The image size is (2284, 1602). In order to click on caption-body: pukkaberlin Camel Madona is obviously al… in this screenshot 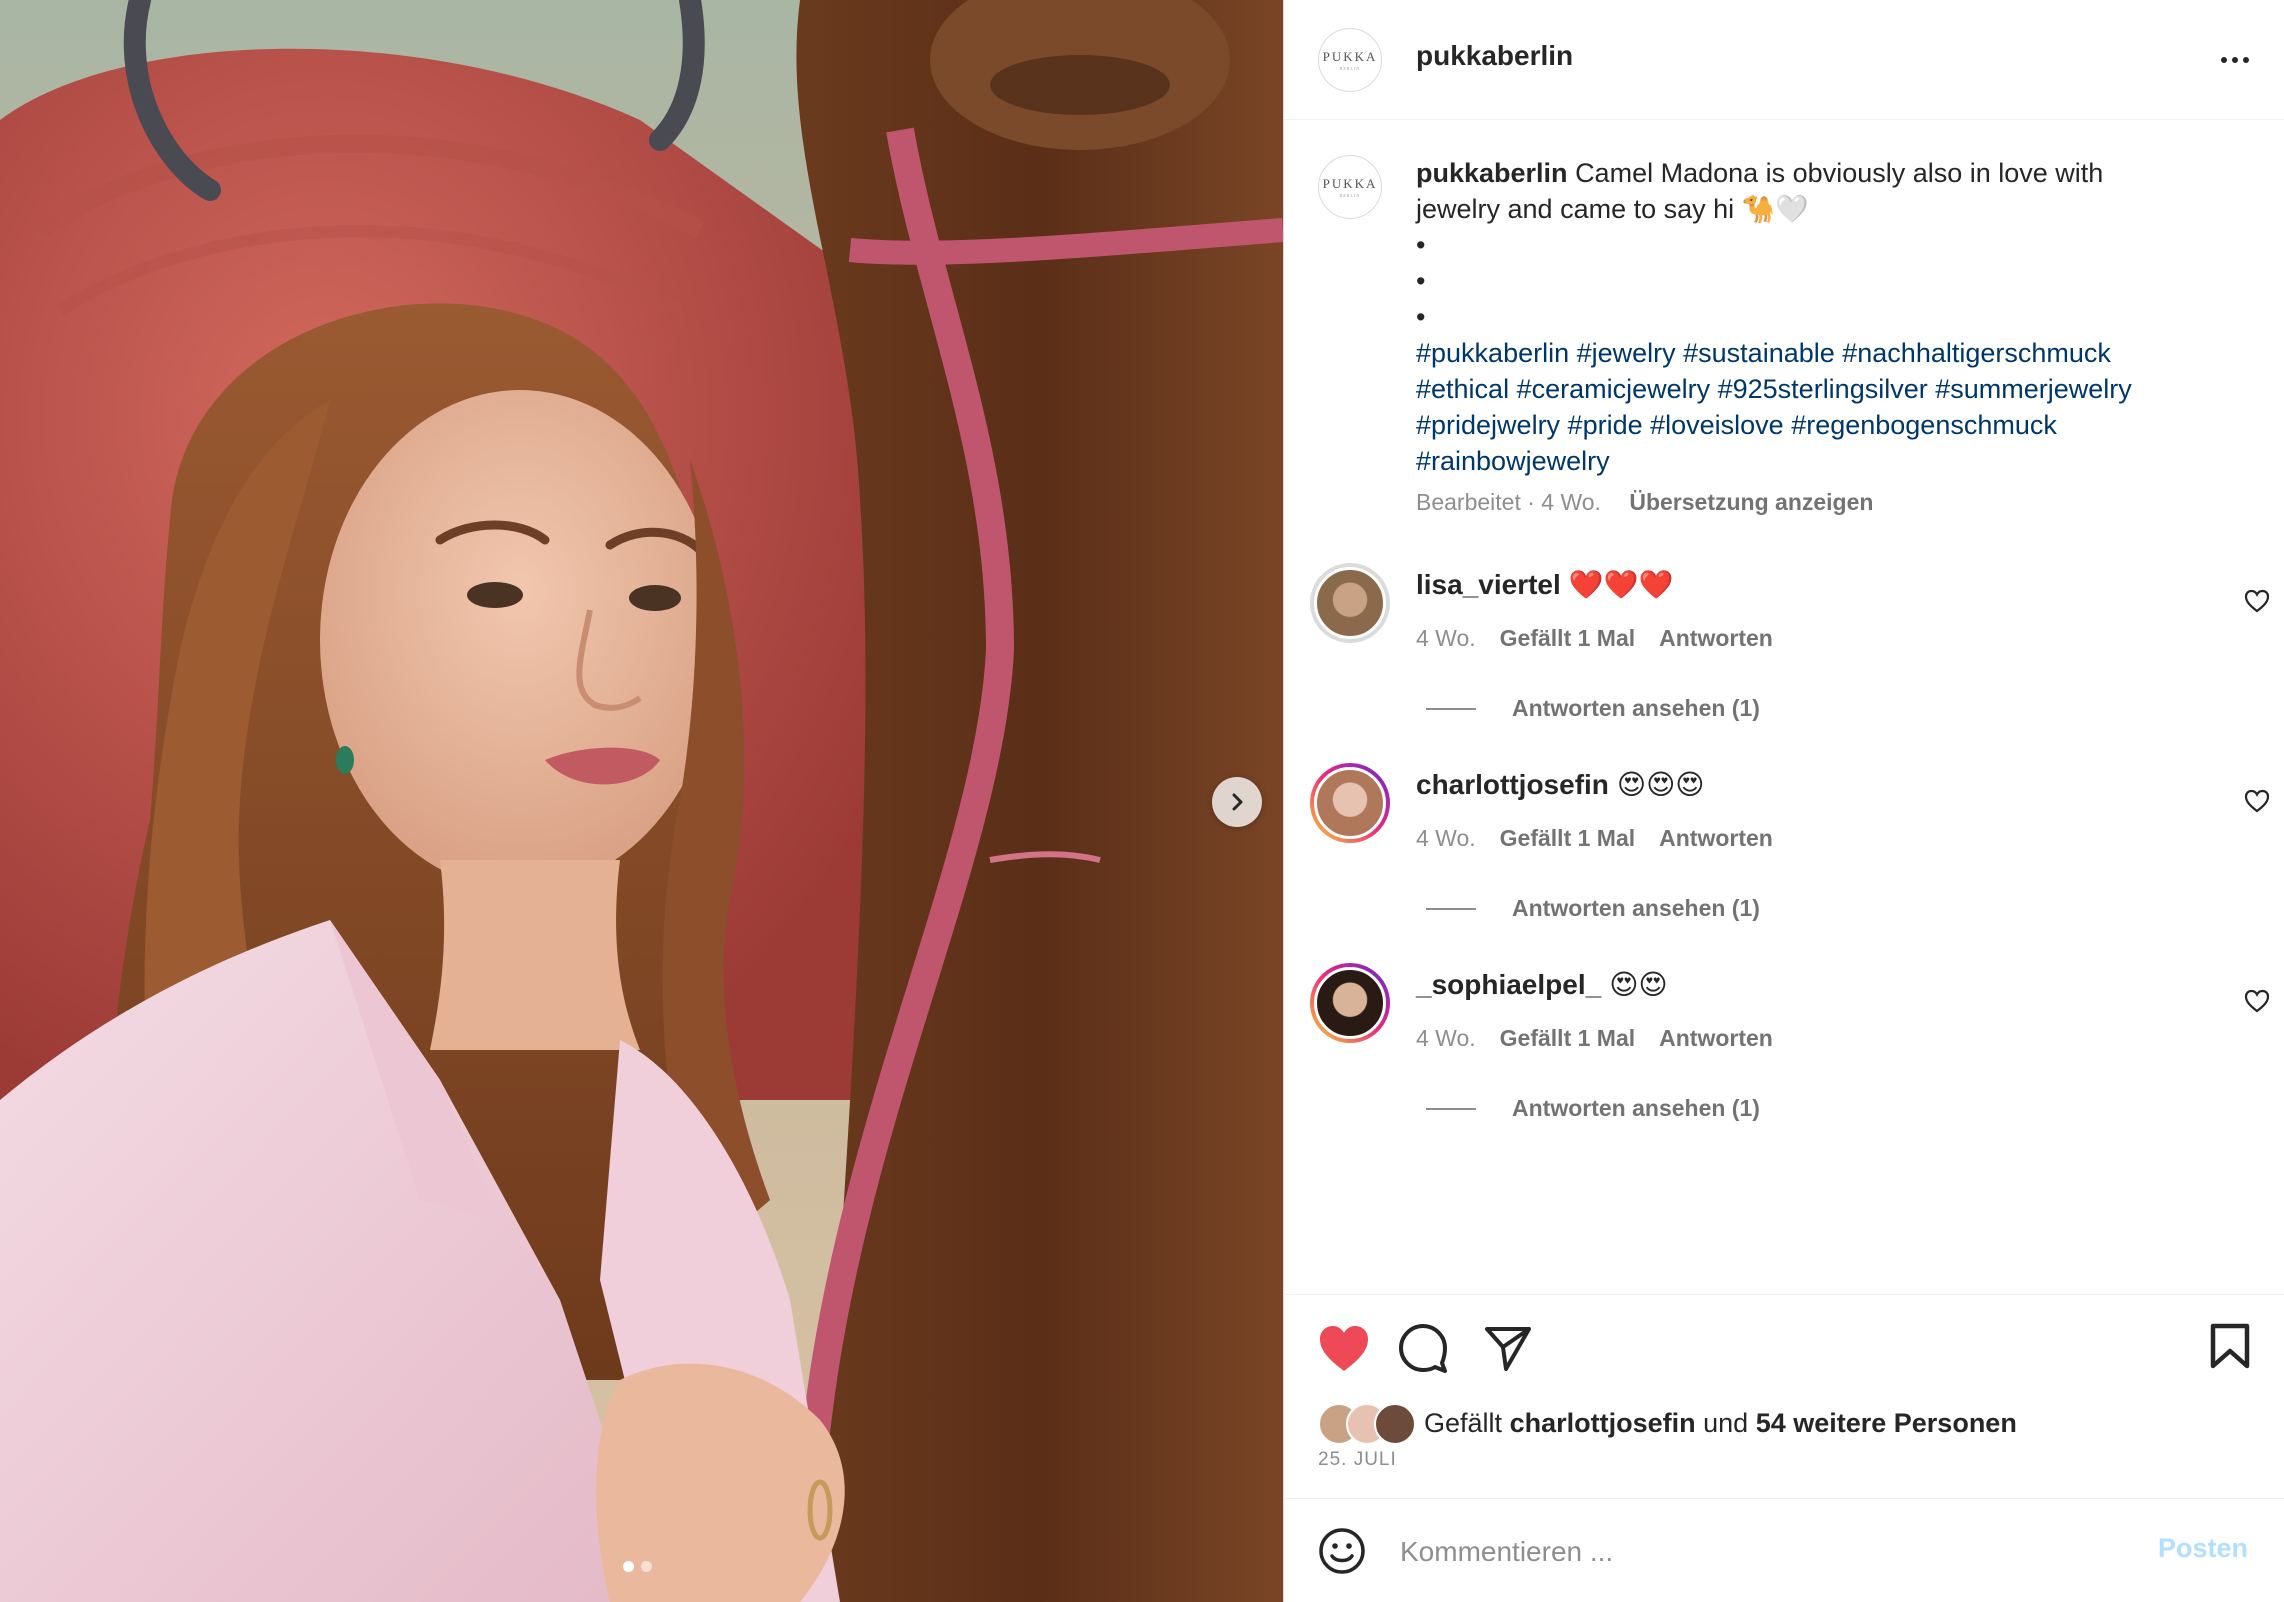, I will do `click(1836, 335)`.